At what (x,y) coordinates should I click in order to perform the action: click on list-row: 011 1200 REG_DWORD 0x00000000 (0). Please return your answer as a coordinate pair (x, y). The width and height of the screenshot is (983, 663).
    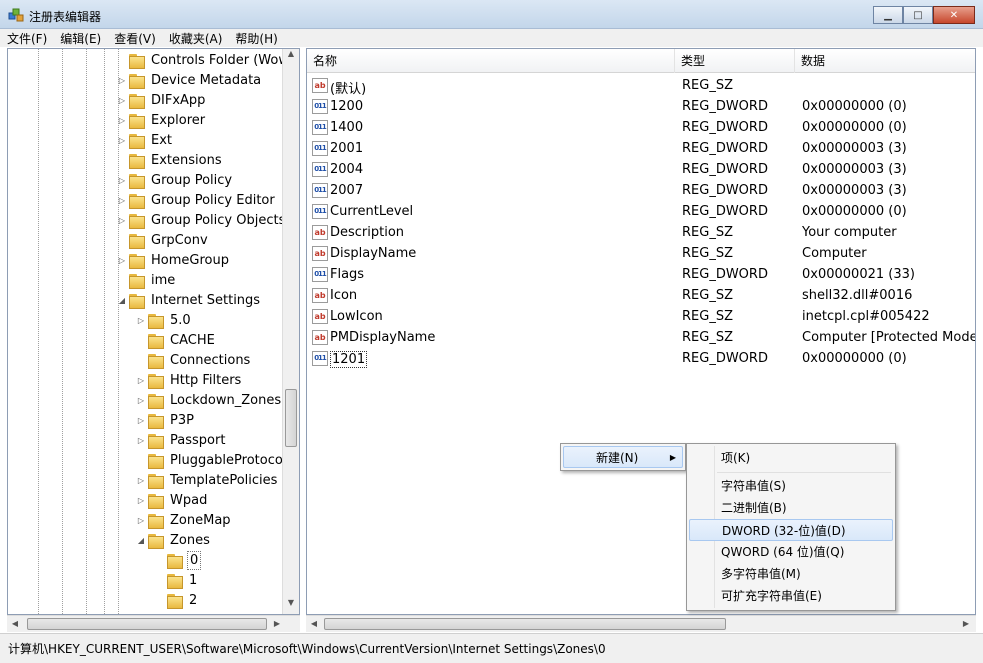
    Looking at the image, I should click on (641, 106).